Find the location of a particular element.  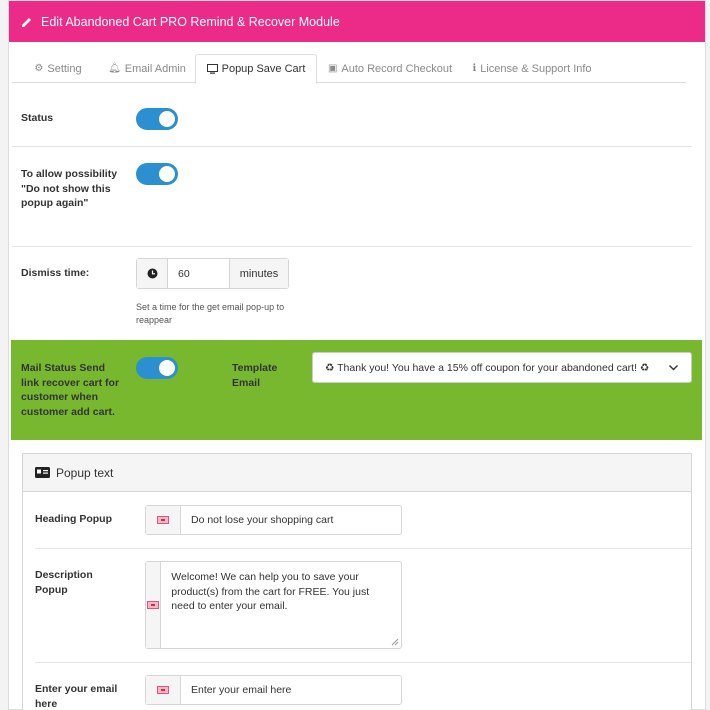

email-field-input: Enter your email here is located at coordinates (290, 690).